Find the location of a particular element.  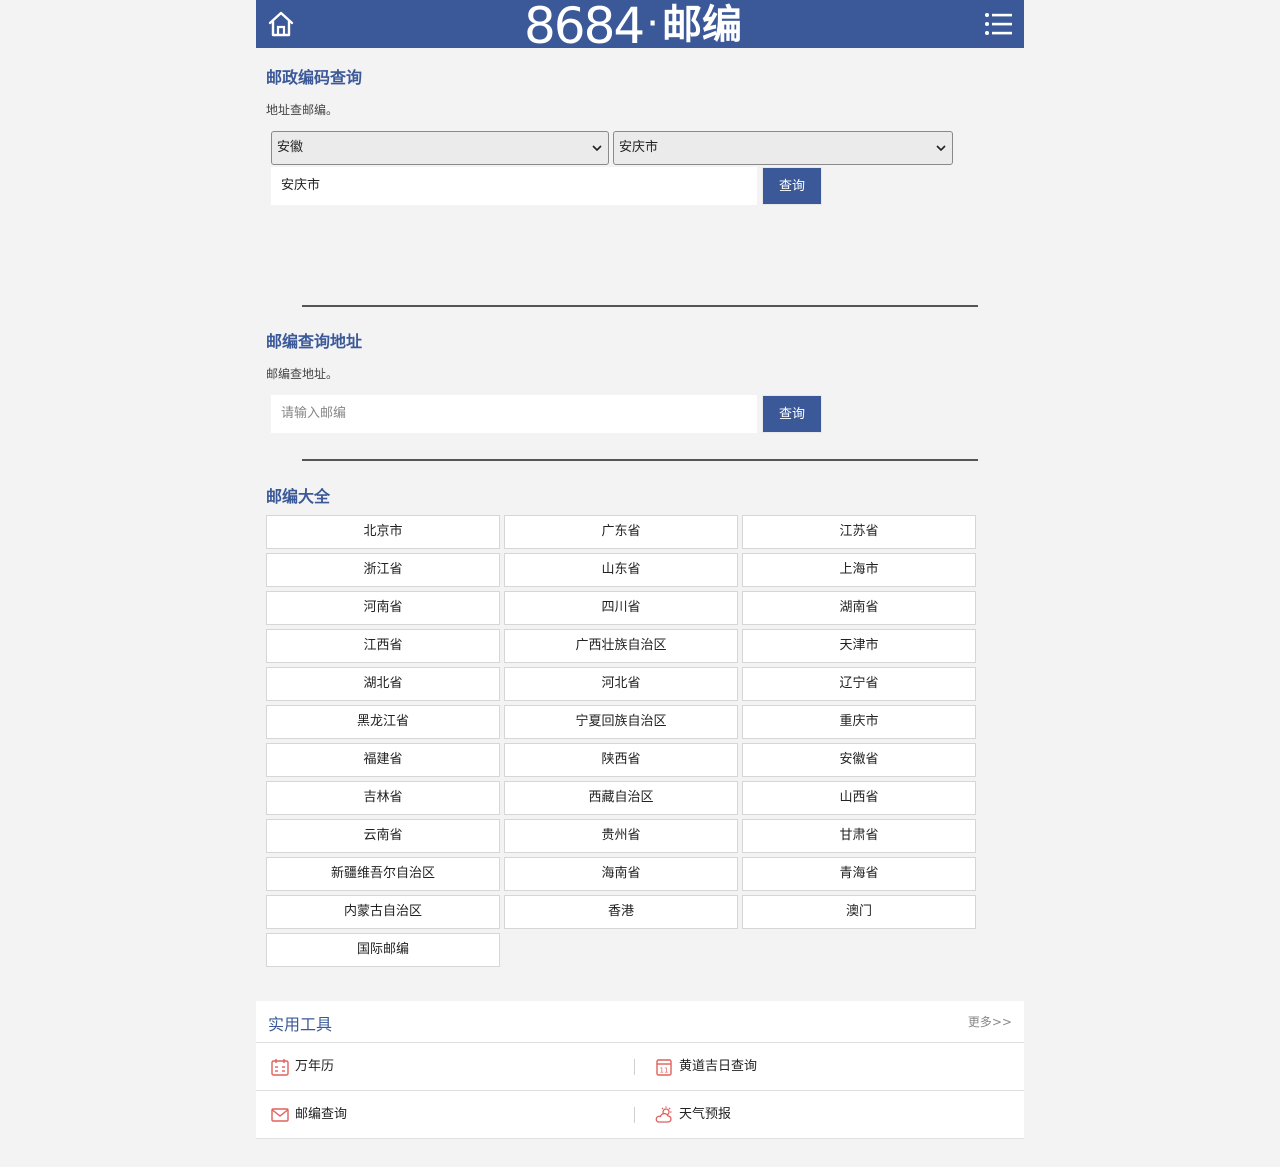

province-link: 天津市 is located at coordinates (859, 646).